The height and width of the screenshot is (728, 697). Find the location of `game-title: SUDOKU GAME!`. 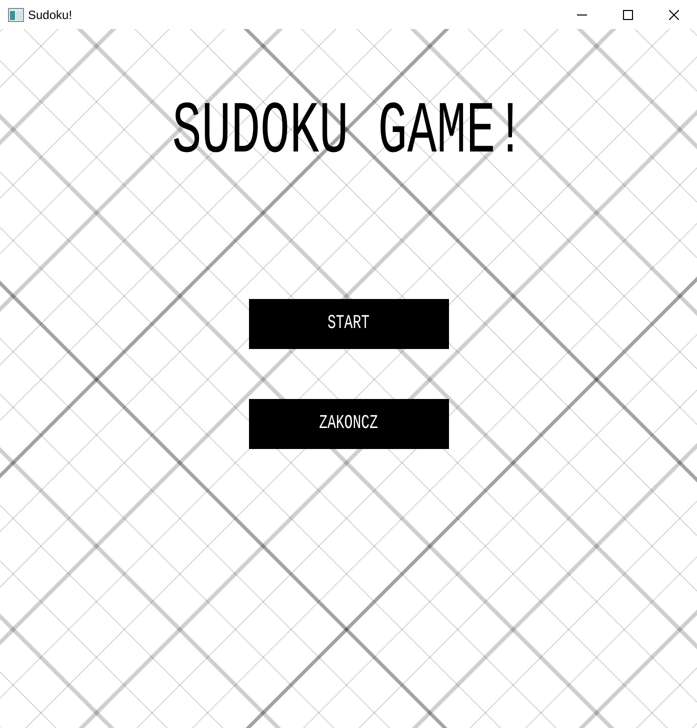

game-title: SUDOKU GAME! is located at coordinates (348, 133).